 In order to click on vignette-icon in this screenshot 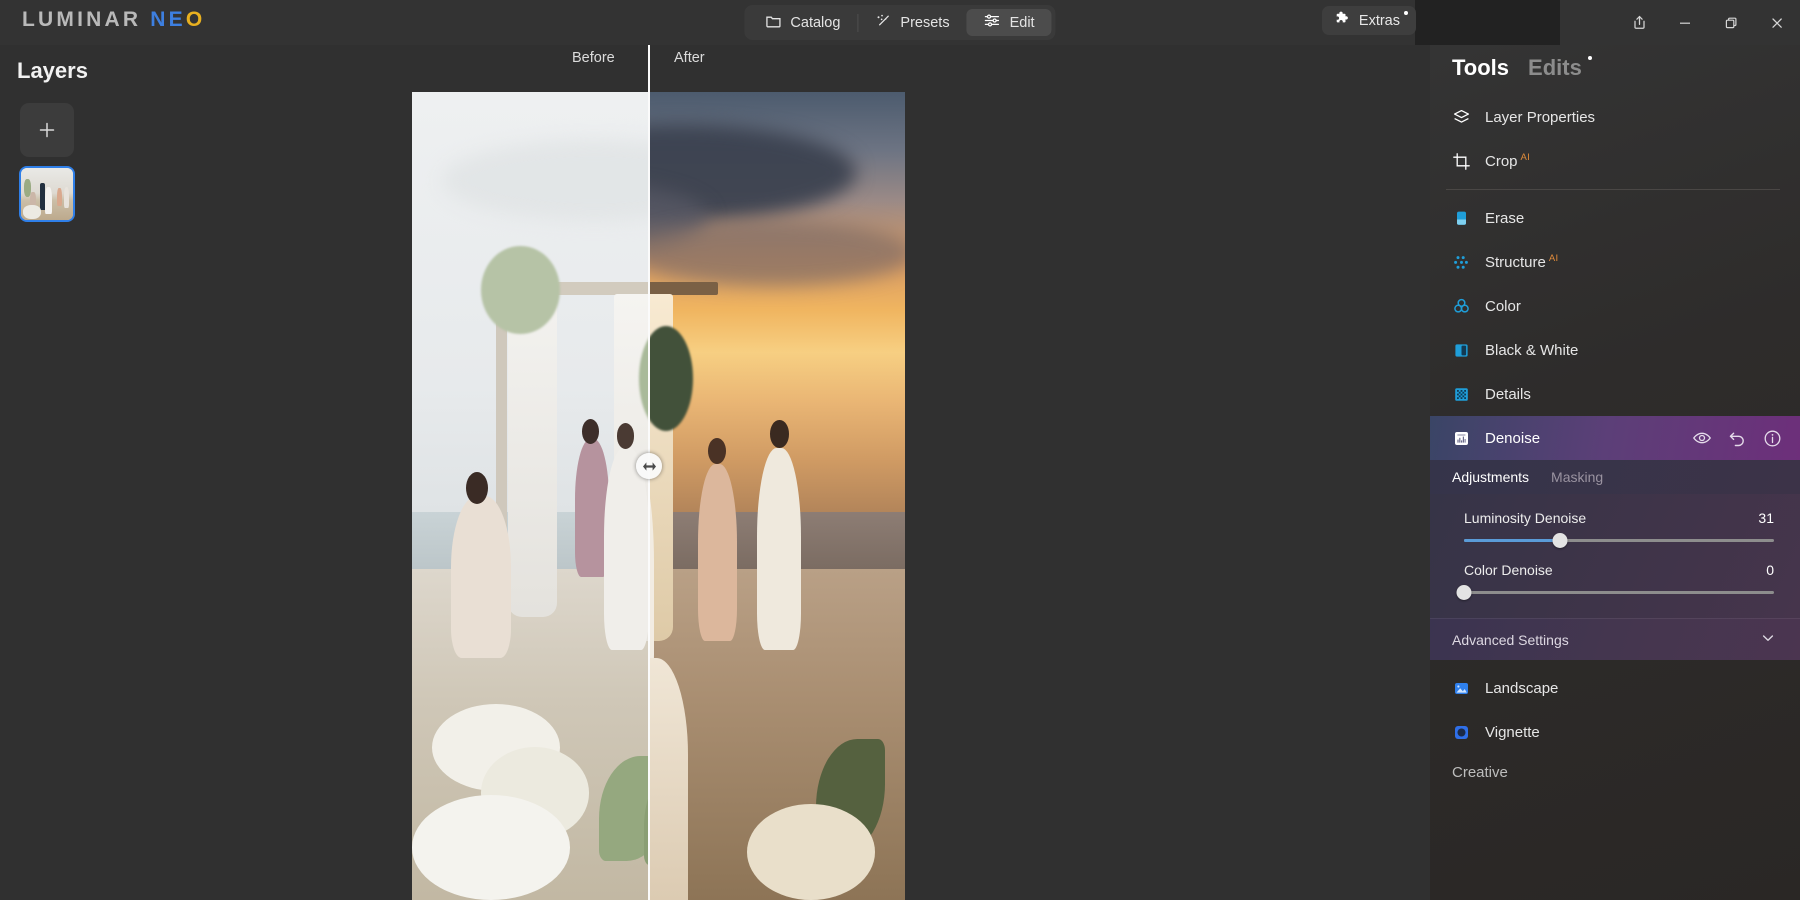, I will do `click(1461, 732)`.